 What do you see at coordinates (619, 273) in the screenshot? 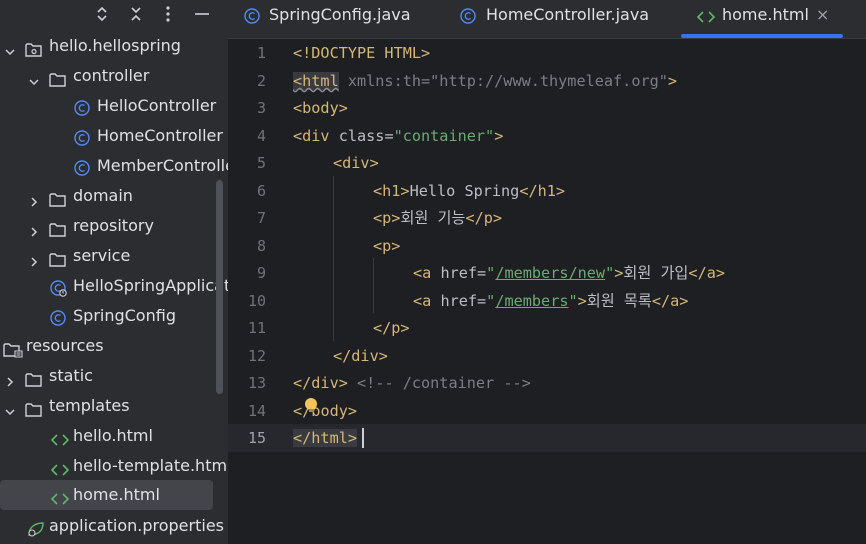
I see `tag-token: >` at bounding box center [619, 273].